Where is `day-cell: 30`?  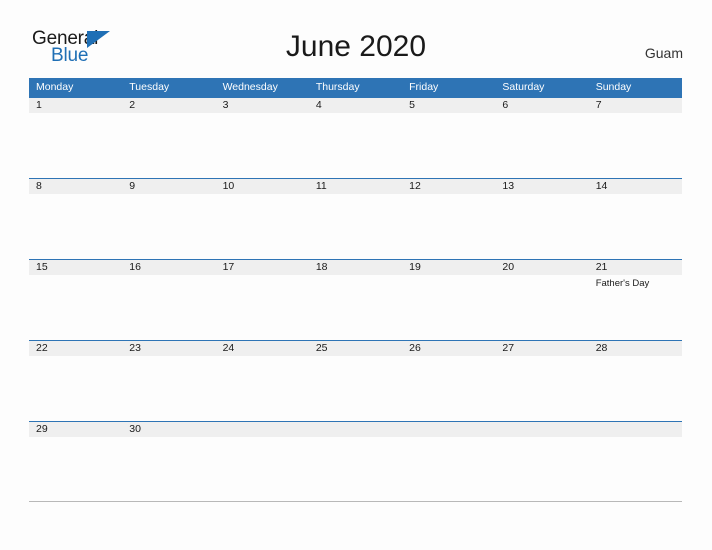 day-cell: 30 is located at coordinates (168, 462).